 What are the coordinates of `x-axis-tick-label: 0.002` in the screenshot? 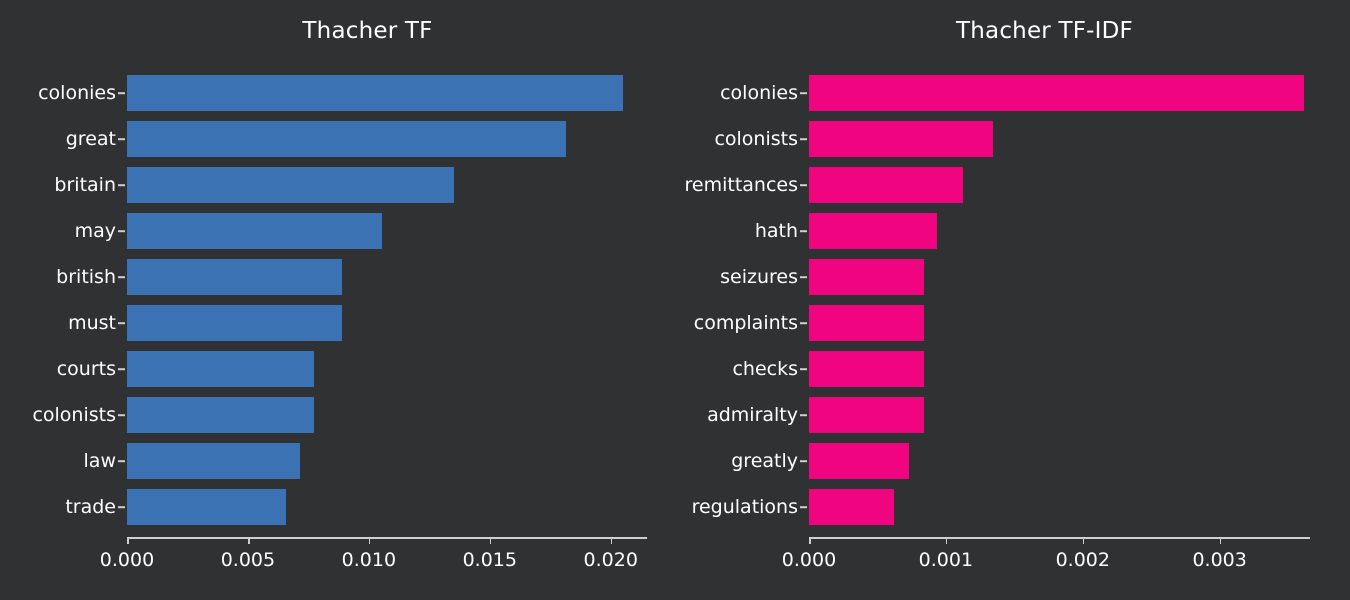 It's located at (1082, 560).